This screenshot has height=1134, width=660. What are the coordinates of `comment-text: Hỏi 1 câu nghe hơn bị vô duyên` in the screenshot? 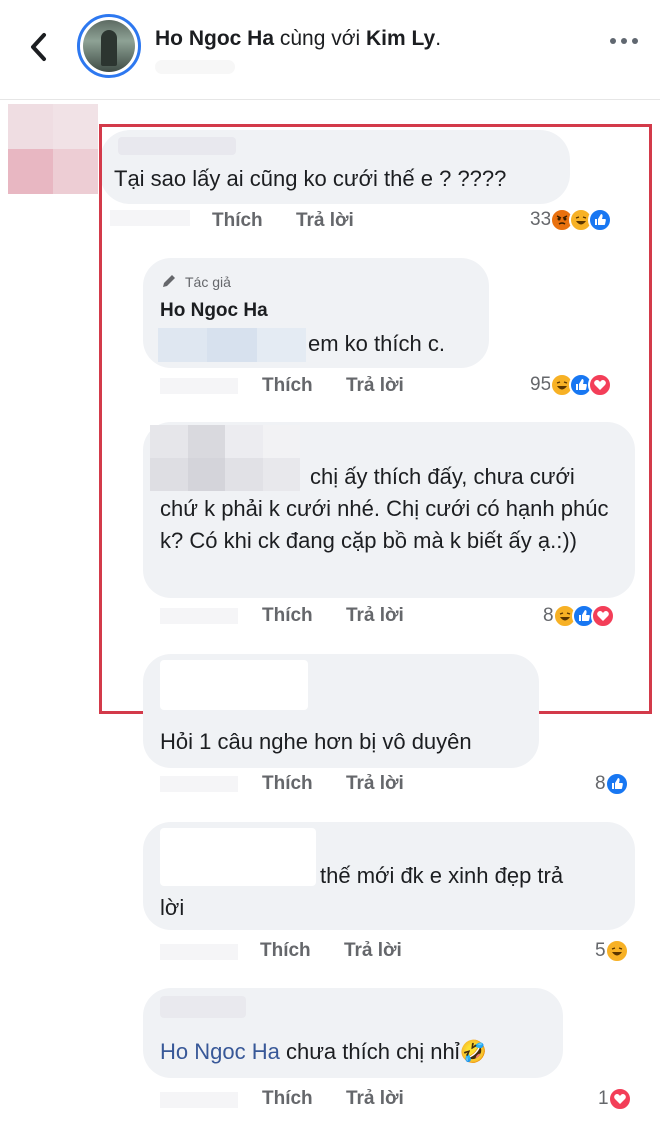 It's located at (316, 741).